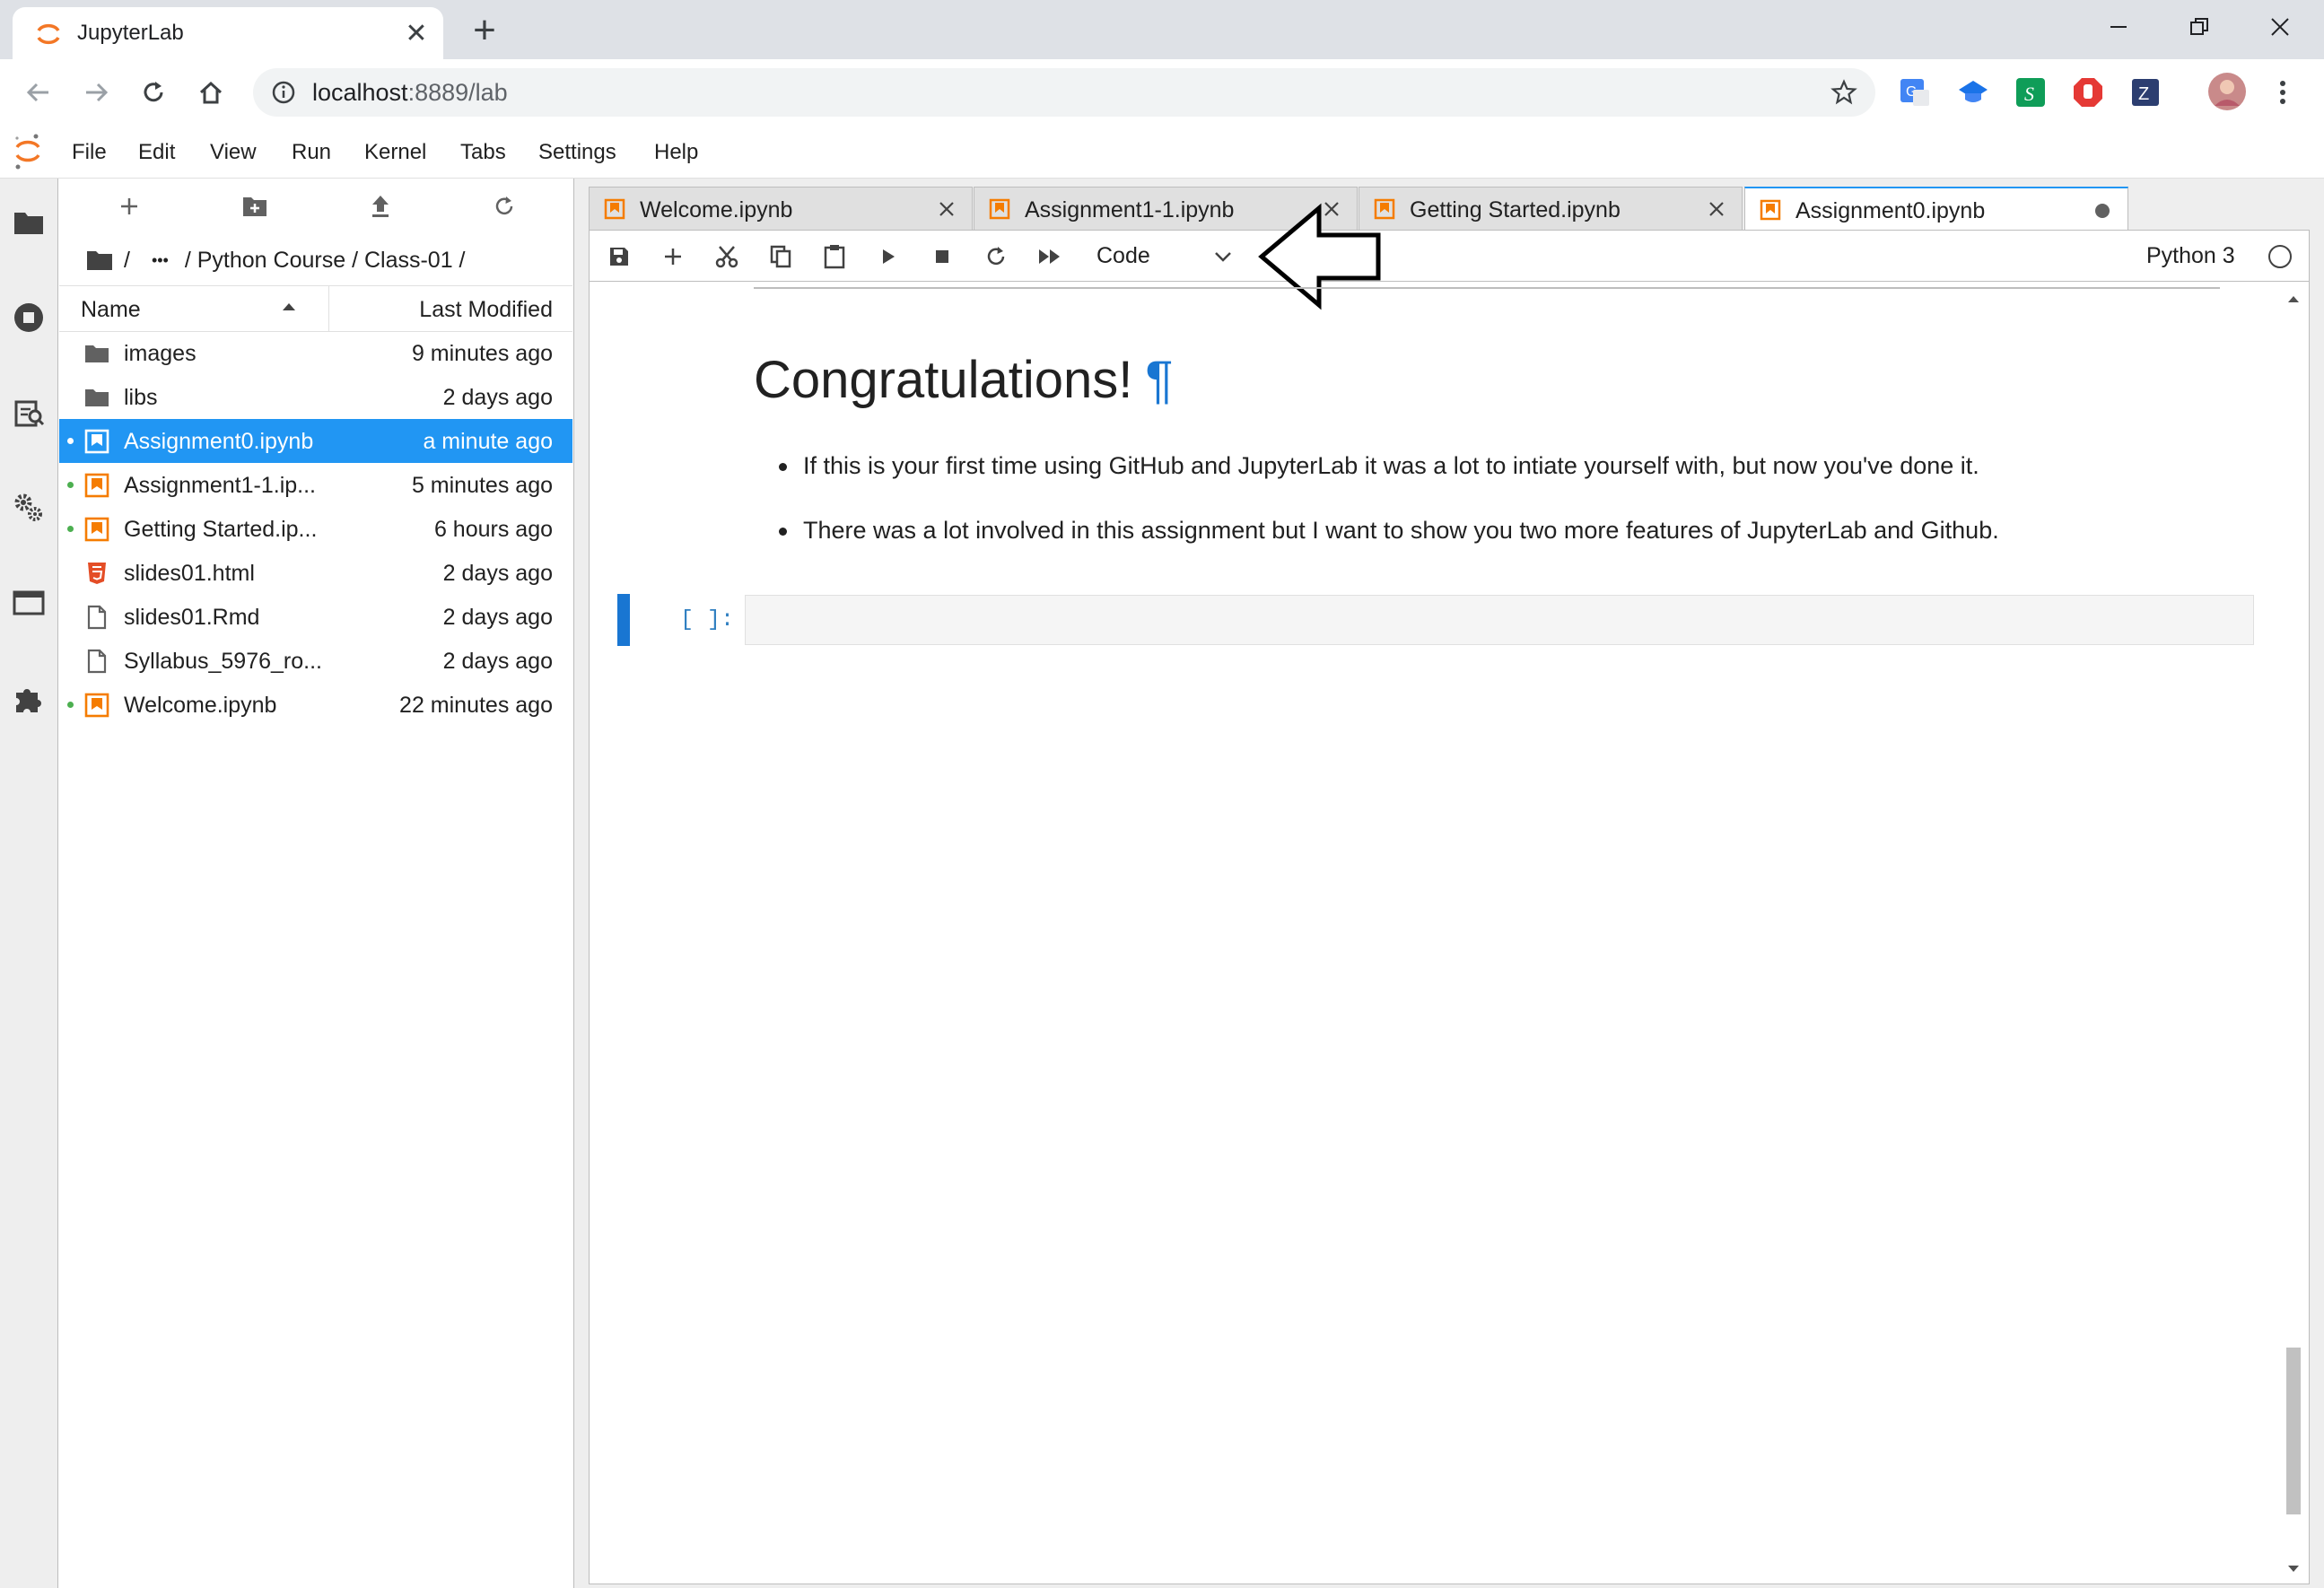 The width and height of the screenshot is (2324, 1588). What do you see at coordinates (29, 507) in the screenshot?
I see `property-inspector-icon` at bounding box center [29, 507].